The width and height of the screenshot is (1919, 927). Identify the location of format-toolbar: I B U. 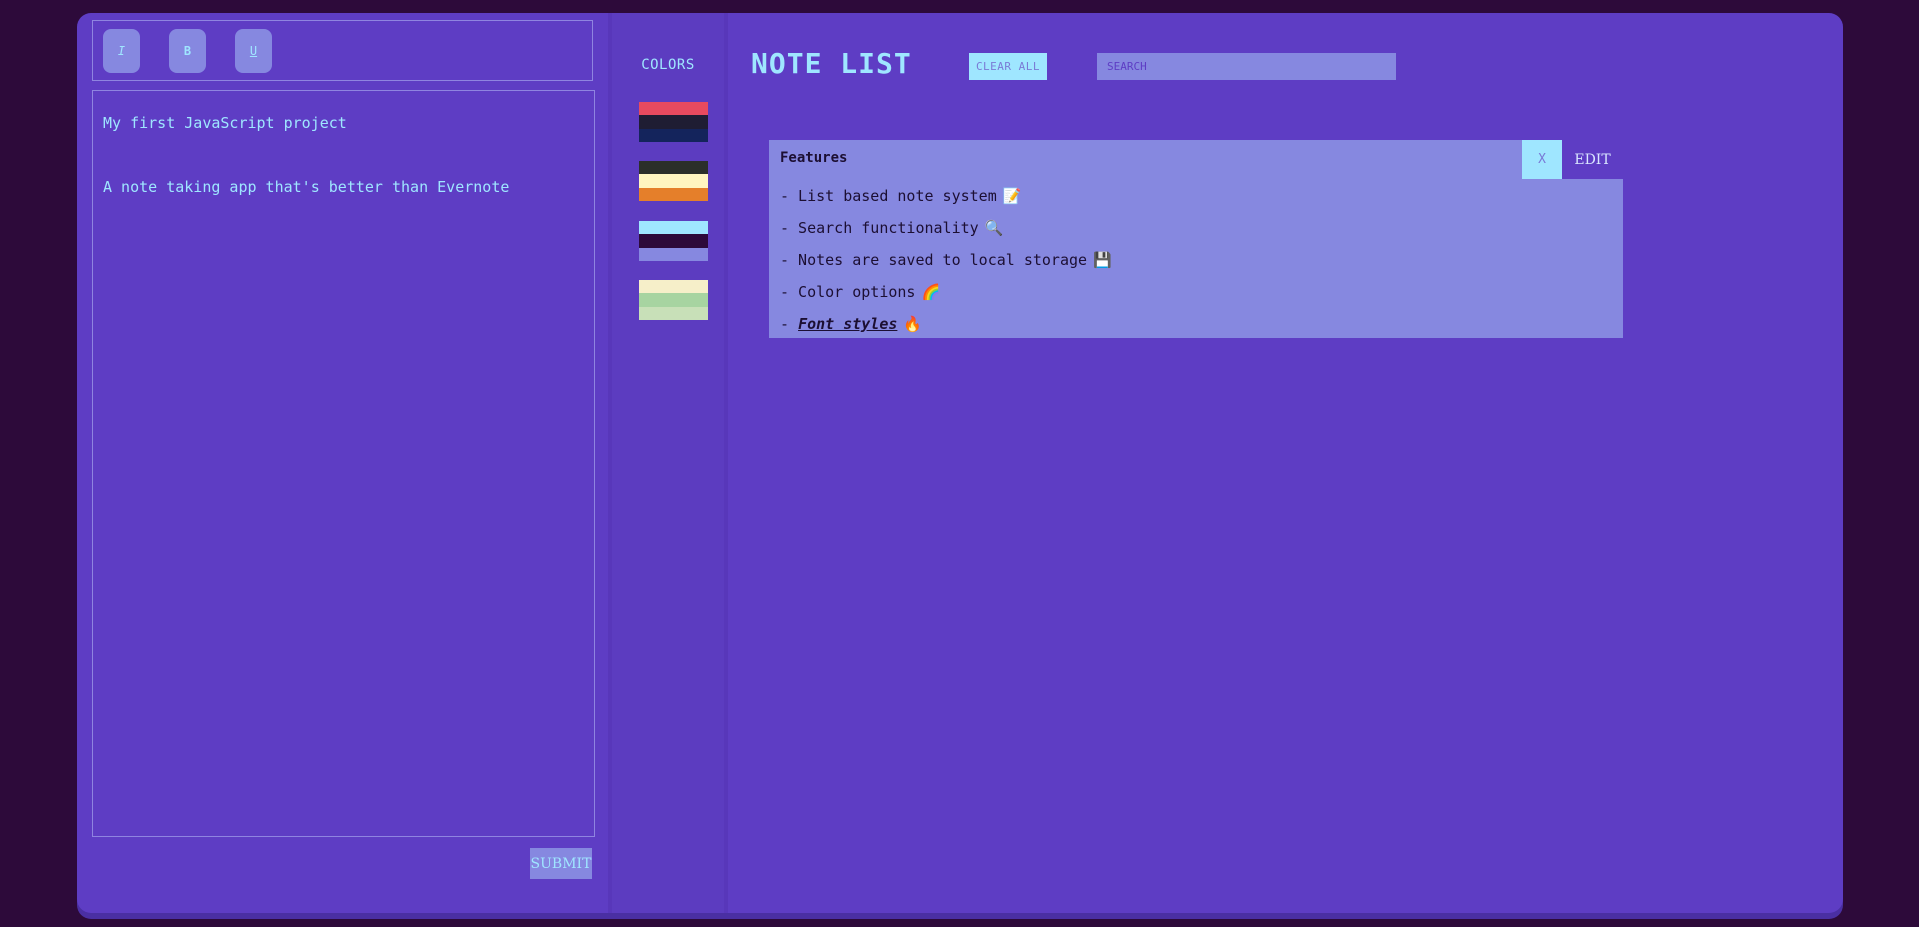
(342, 50).